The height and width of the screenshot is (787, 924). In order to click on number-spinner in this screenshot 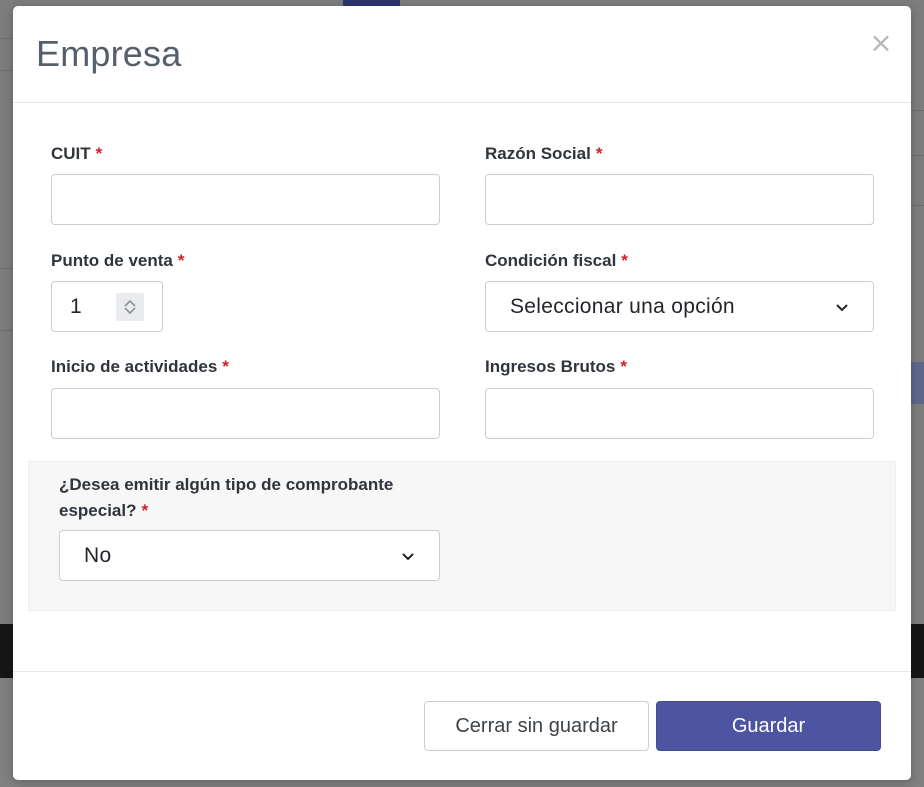, I will do `click(130, 307)`.